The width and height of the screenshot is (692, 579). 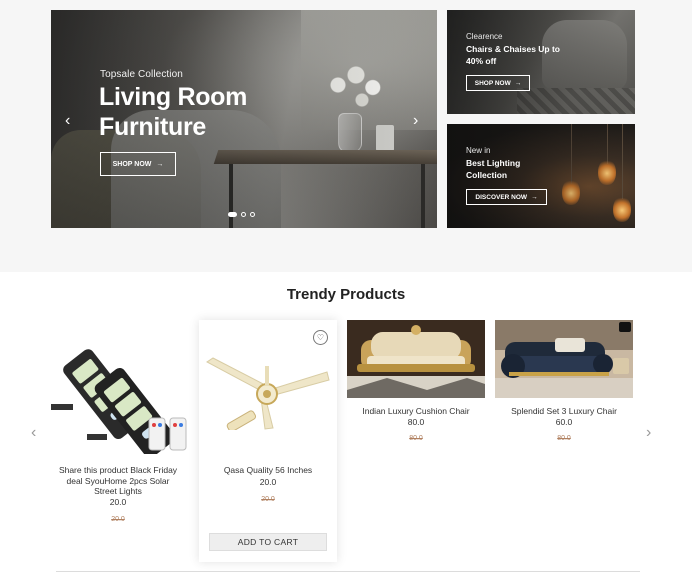 I want to click on product-price: 80.0, so click(x=416, y=422).